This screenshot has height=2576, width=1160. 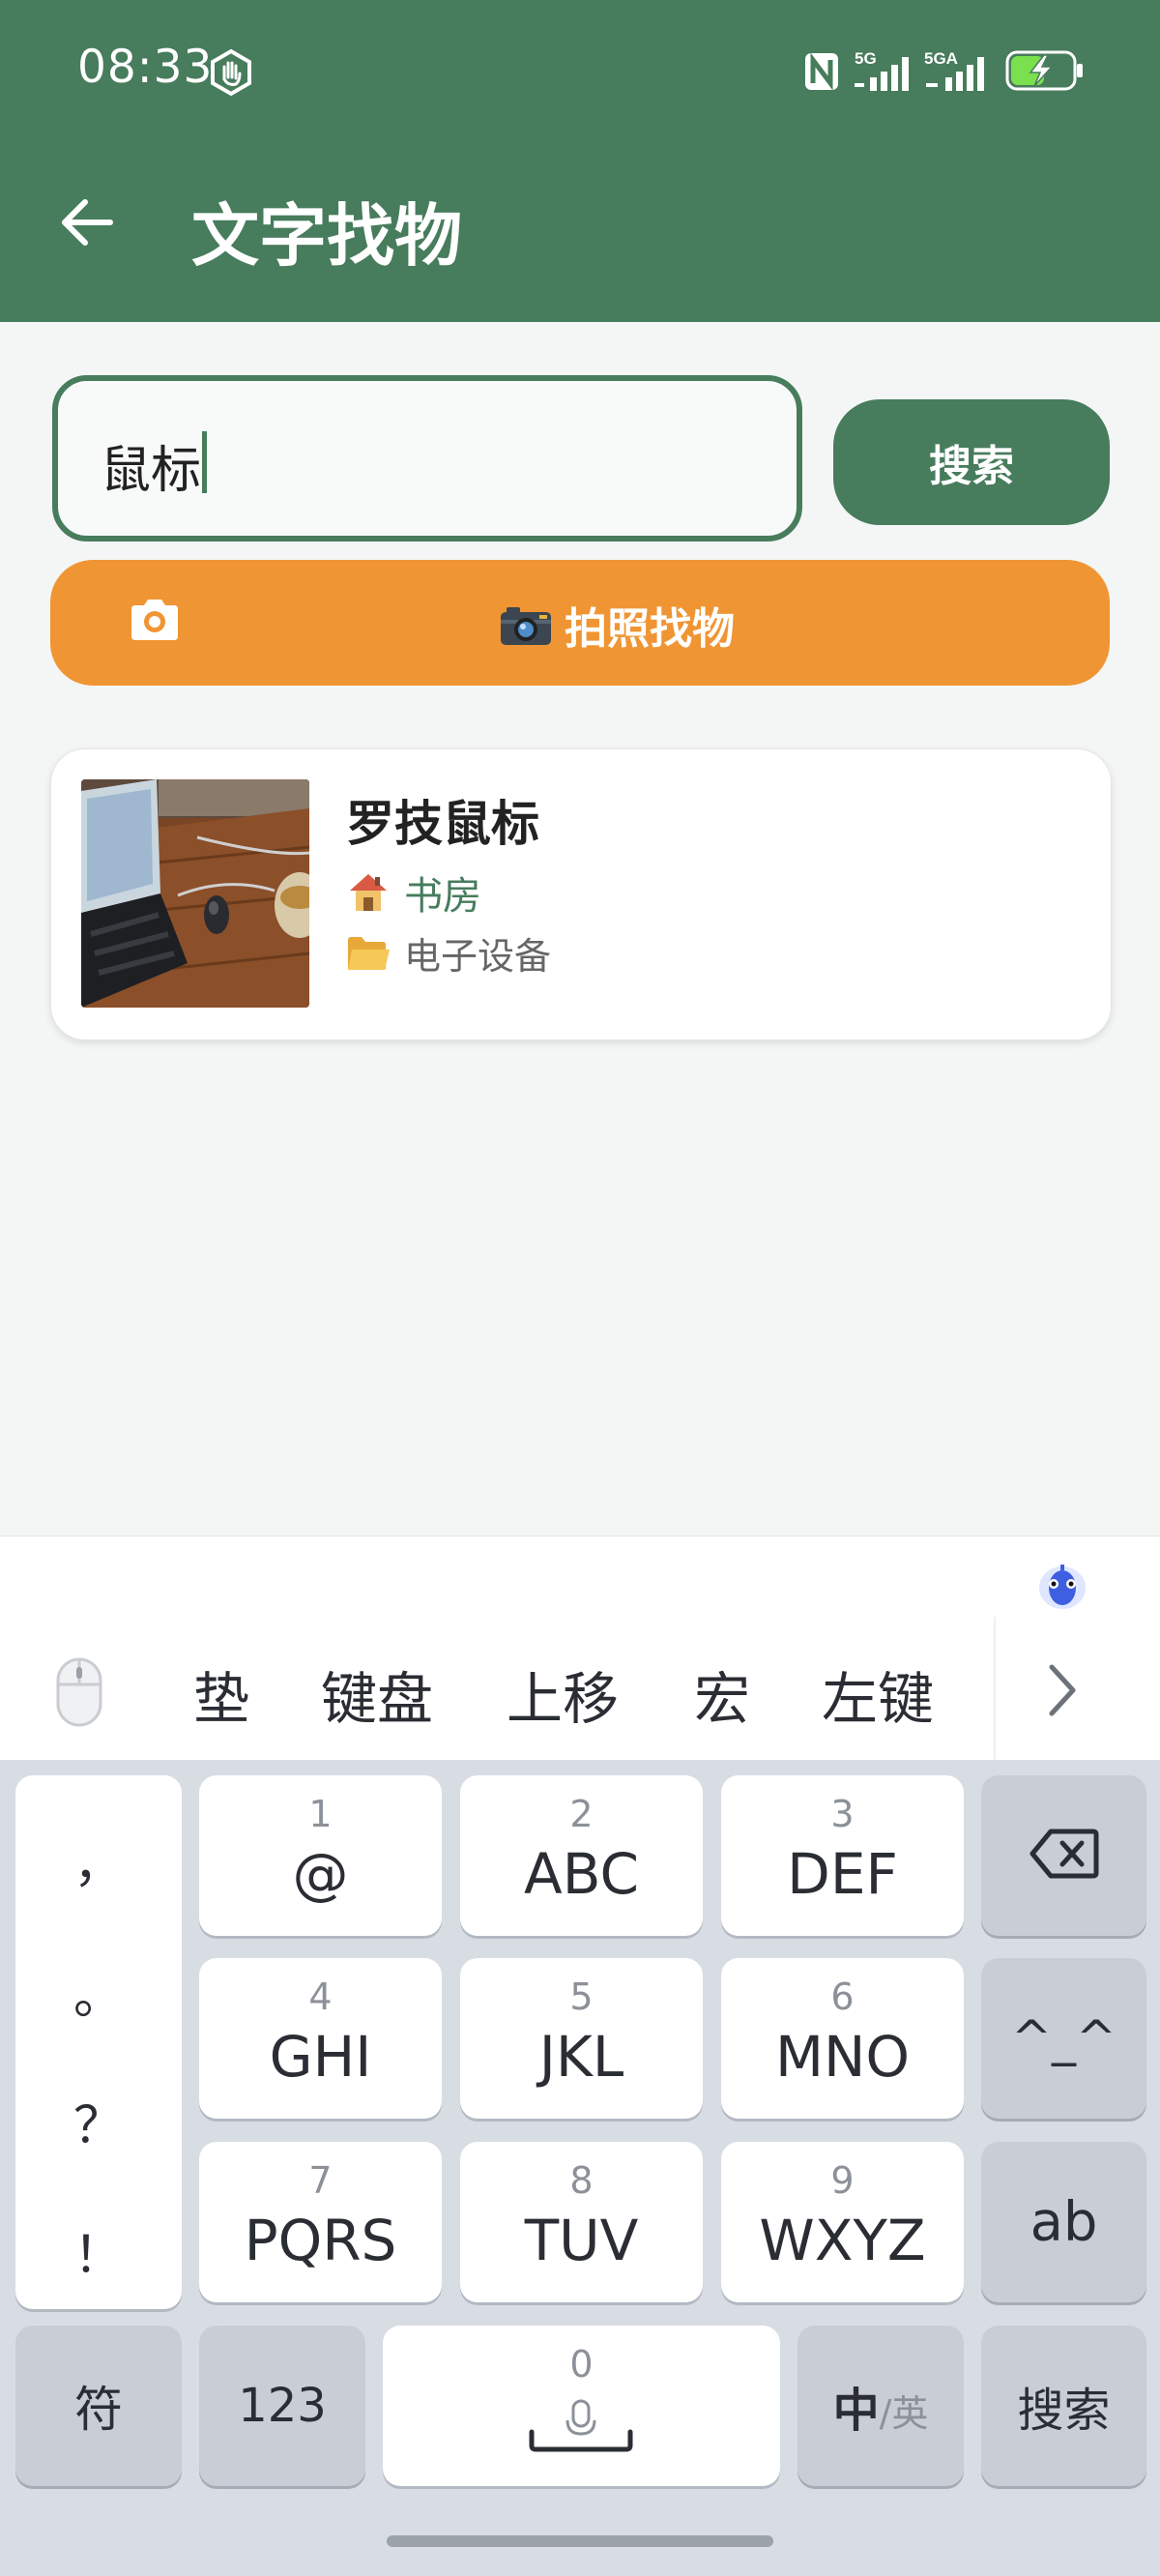 What do you see at coordinates (145, 67) in the screenshot?
I see `status-time: 08:33` at bounding box center [145, 67].